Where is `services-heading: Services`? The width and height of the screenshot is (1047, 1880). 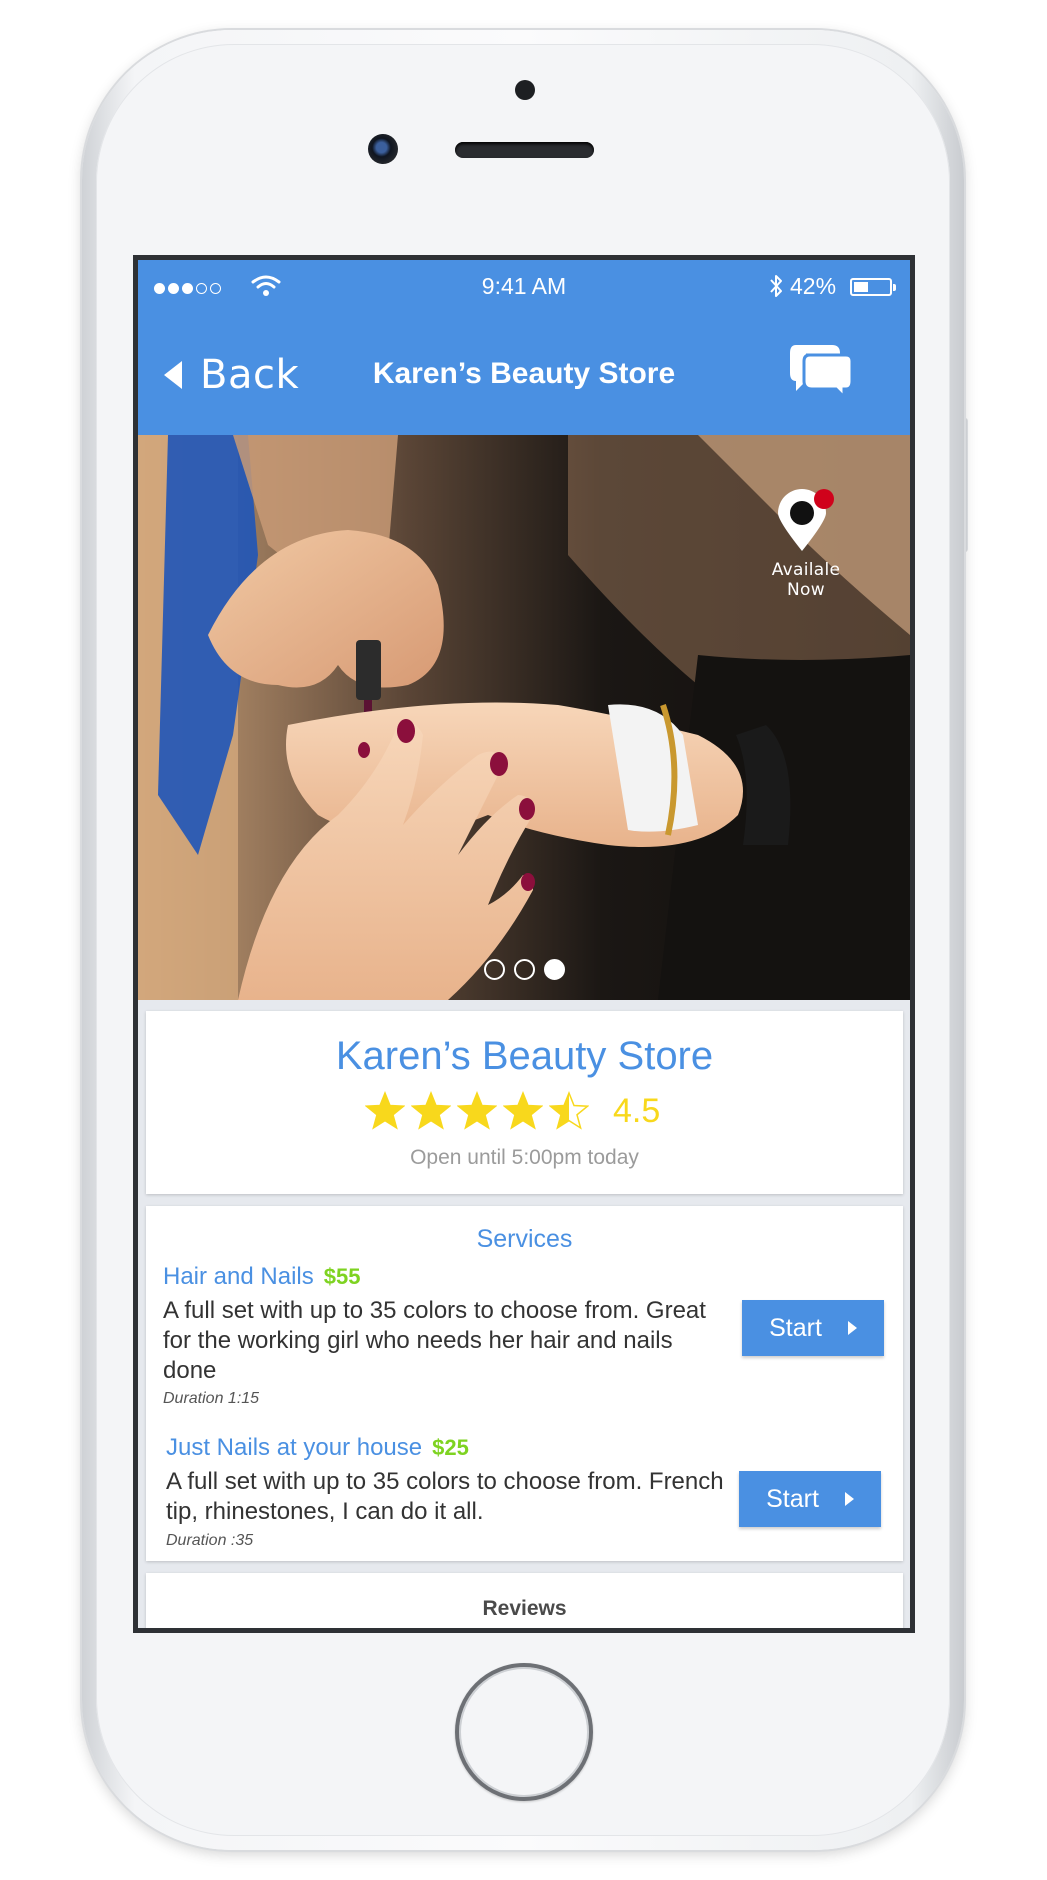 services-heading: Services is located at coordinates (524, 1239).